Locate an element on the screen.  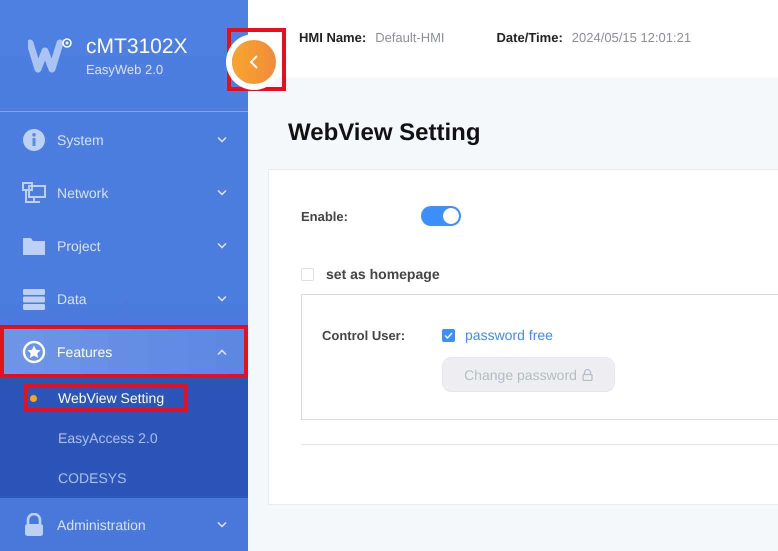
enable-toggle is located at coordinates (441, 216).